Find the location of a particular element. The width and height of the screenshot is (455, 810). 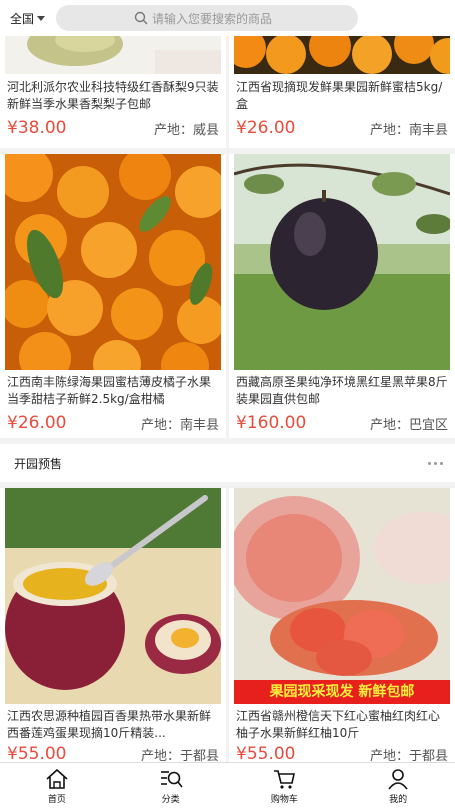

tab-label: 购物车 is located at coordinates (284, 800).